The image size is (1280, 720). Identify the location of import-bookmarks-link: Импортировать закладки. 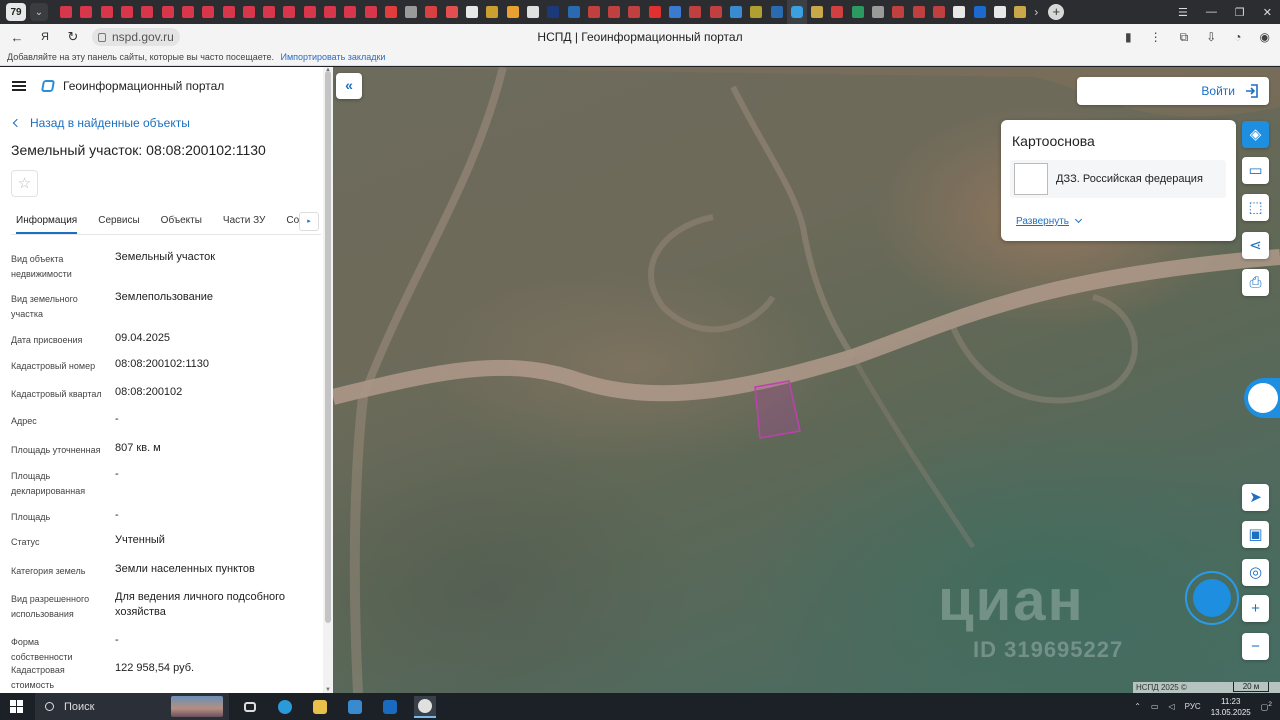
(333, 57).